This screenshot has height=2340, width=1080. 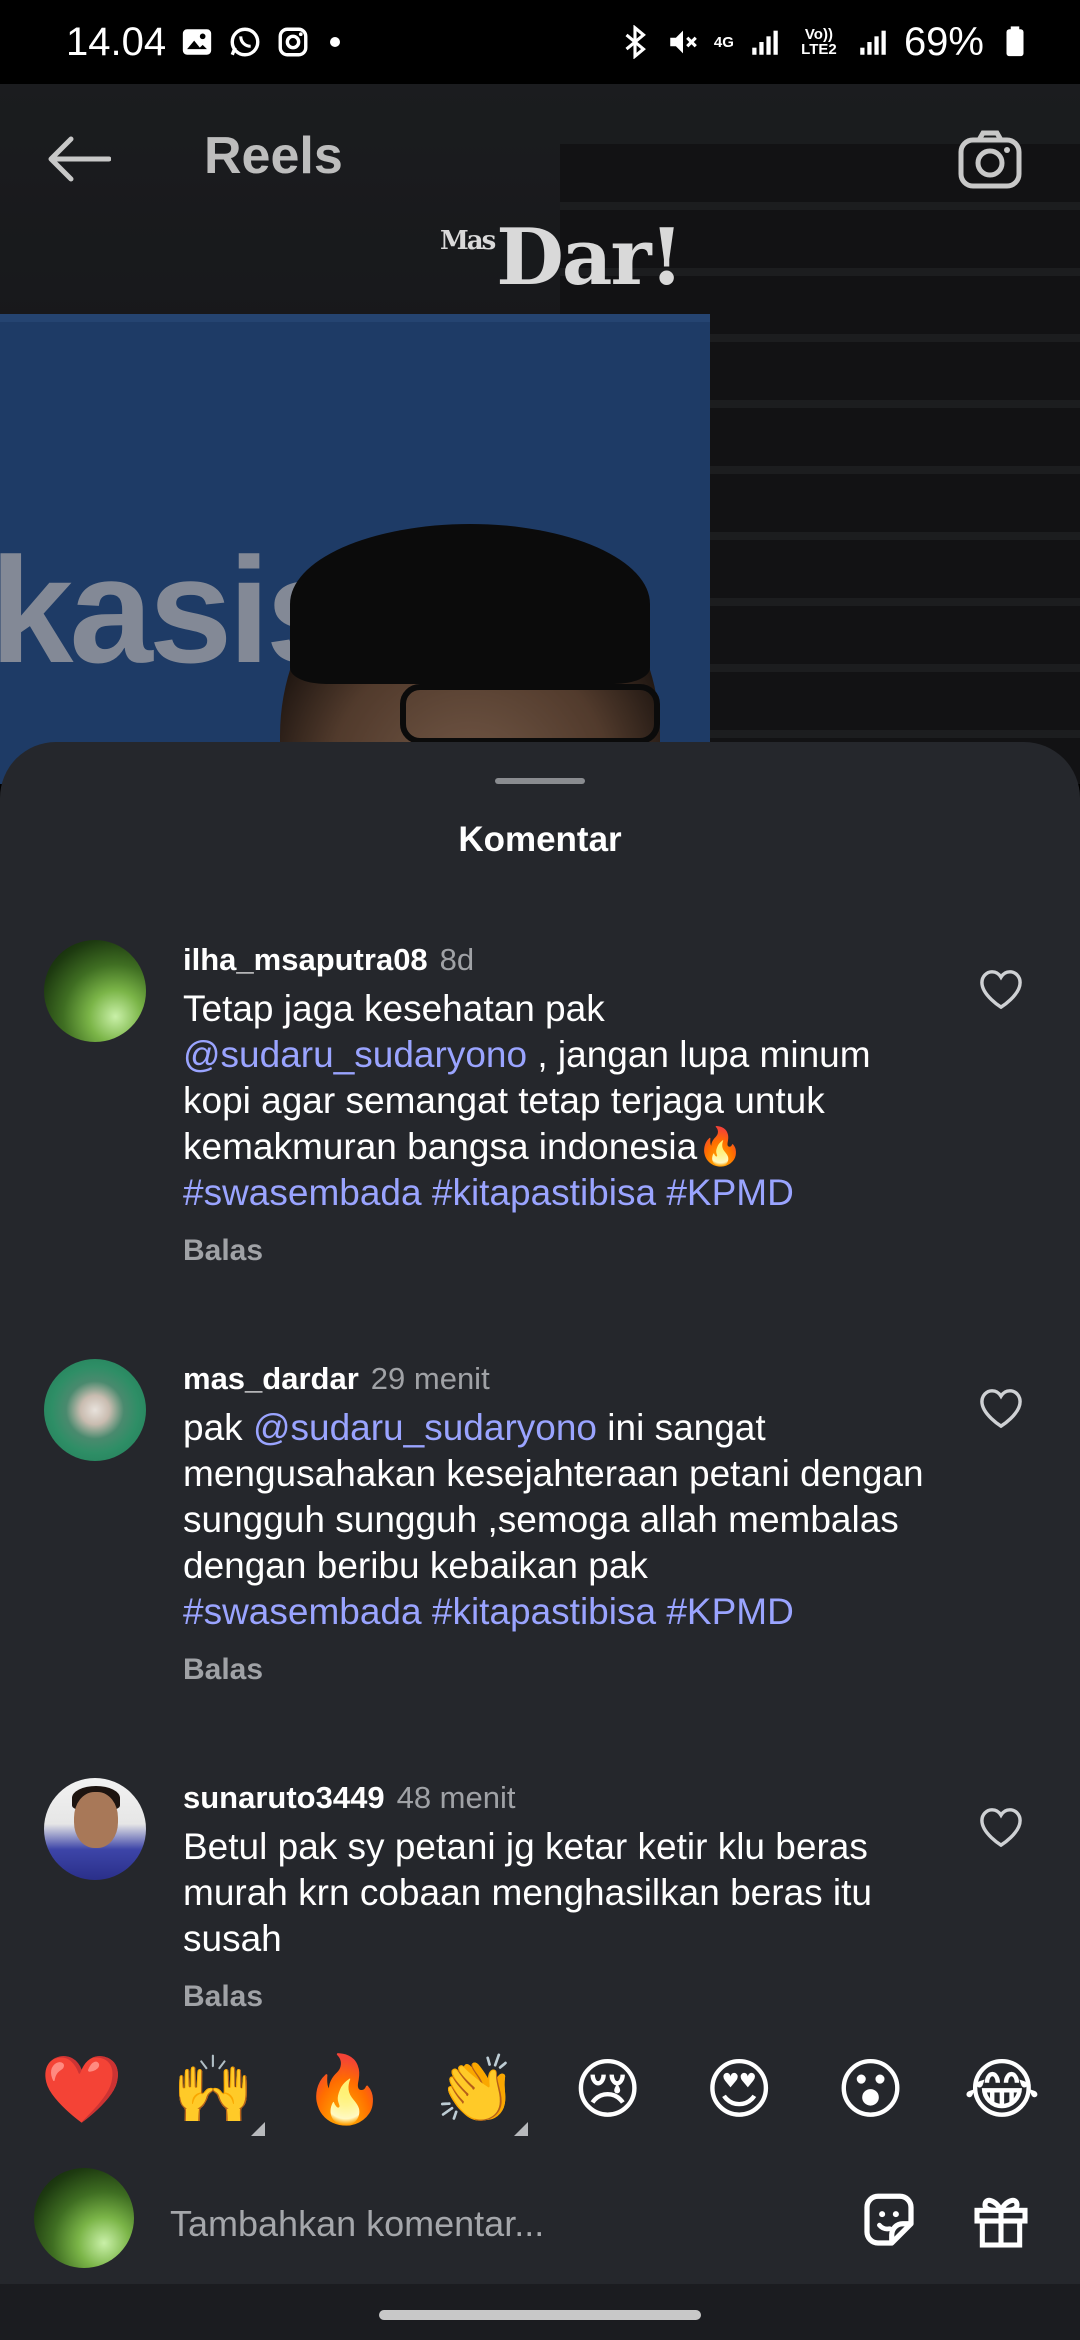 I want to click on sheet-title: Komentar, so click(x=540, y=839).